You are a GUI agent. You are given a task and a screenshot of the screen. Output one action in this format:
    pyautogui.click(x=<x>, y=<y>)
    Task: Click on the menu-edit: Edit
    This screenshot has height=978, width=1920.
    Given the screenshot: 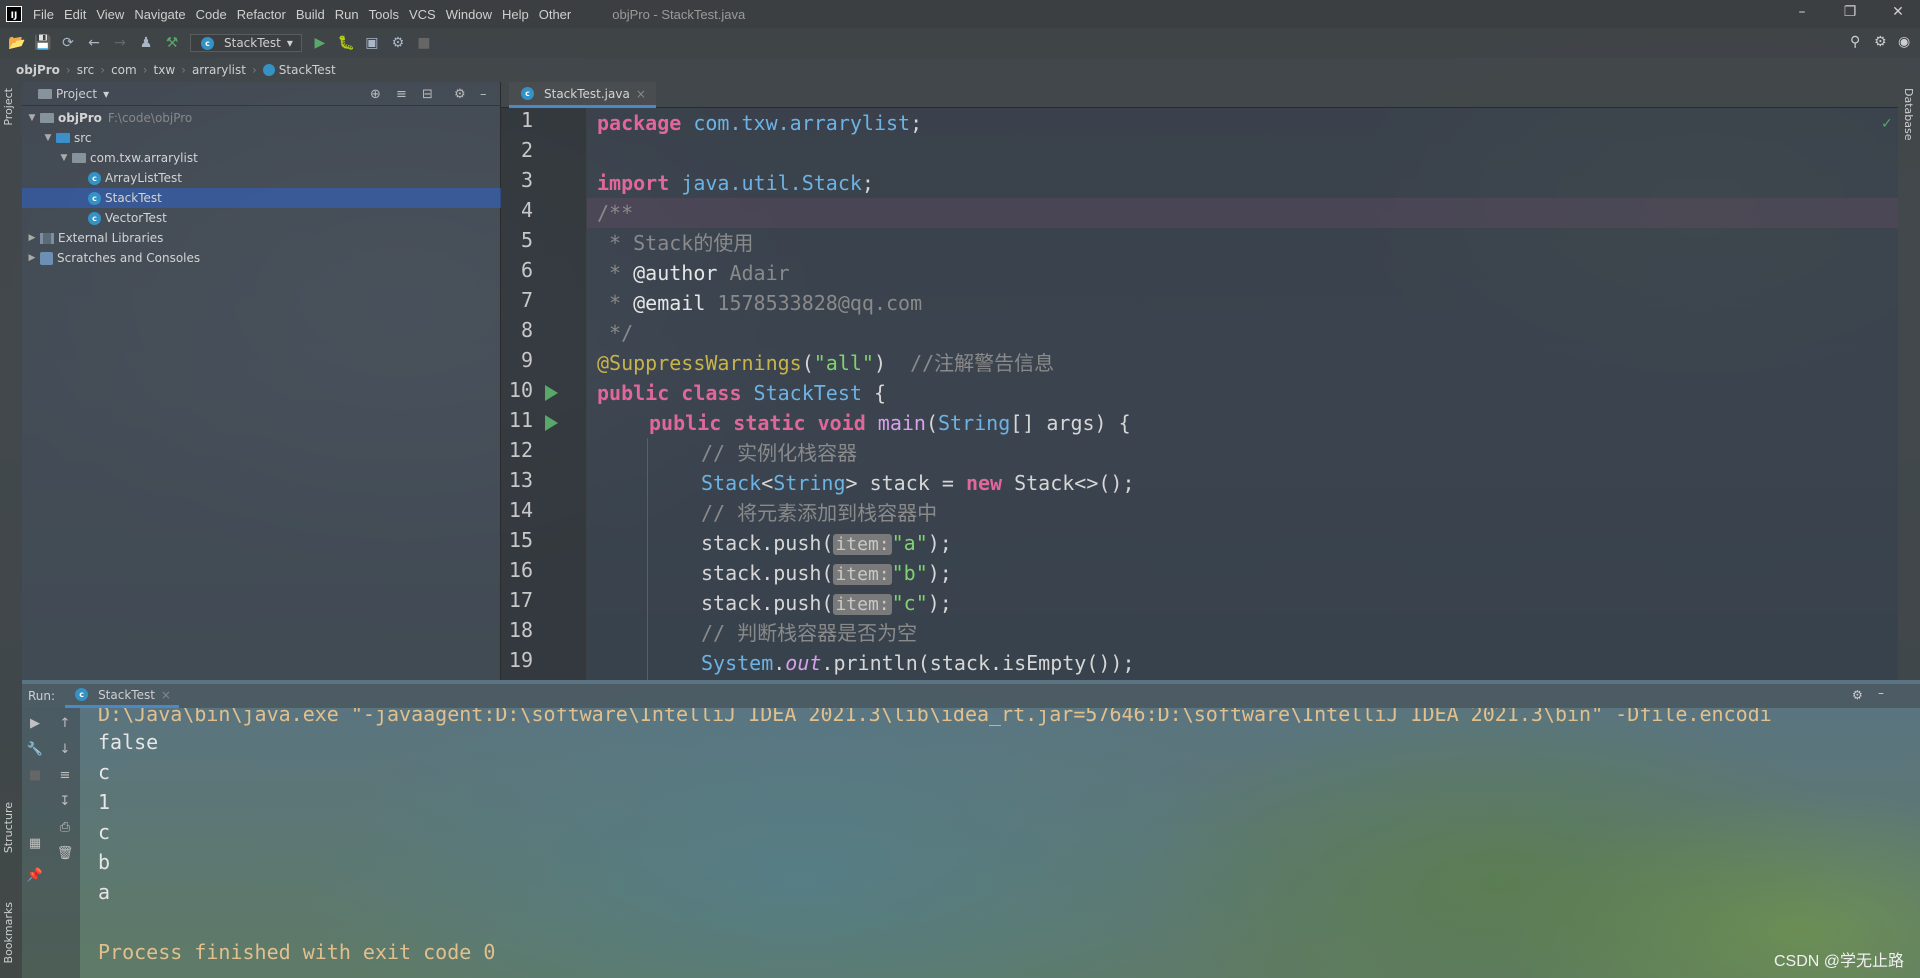 What is the action you would take?
    pyautogui.click(x=75, y=14)
    